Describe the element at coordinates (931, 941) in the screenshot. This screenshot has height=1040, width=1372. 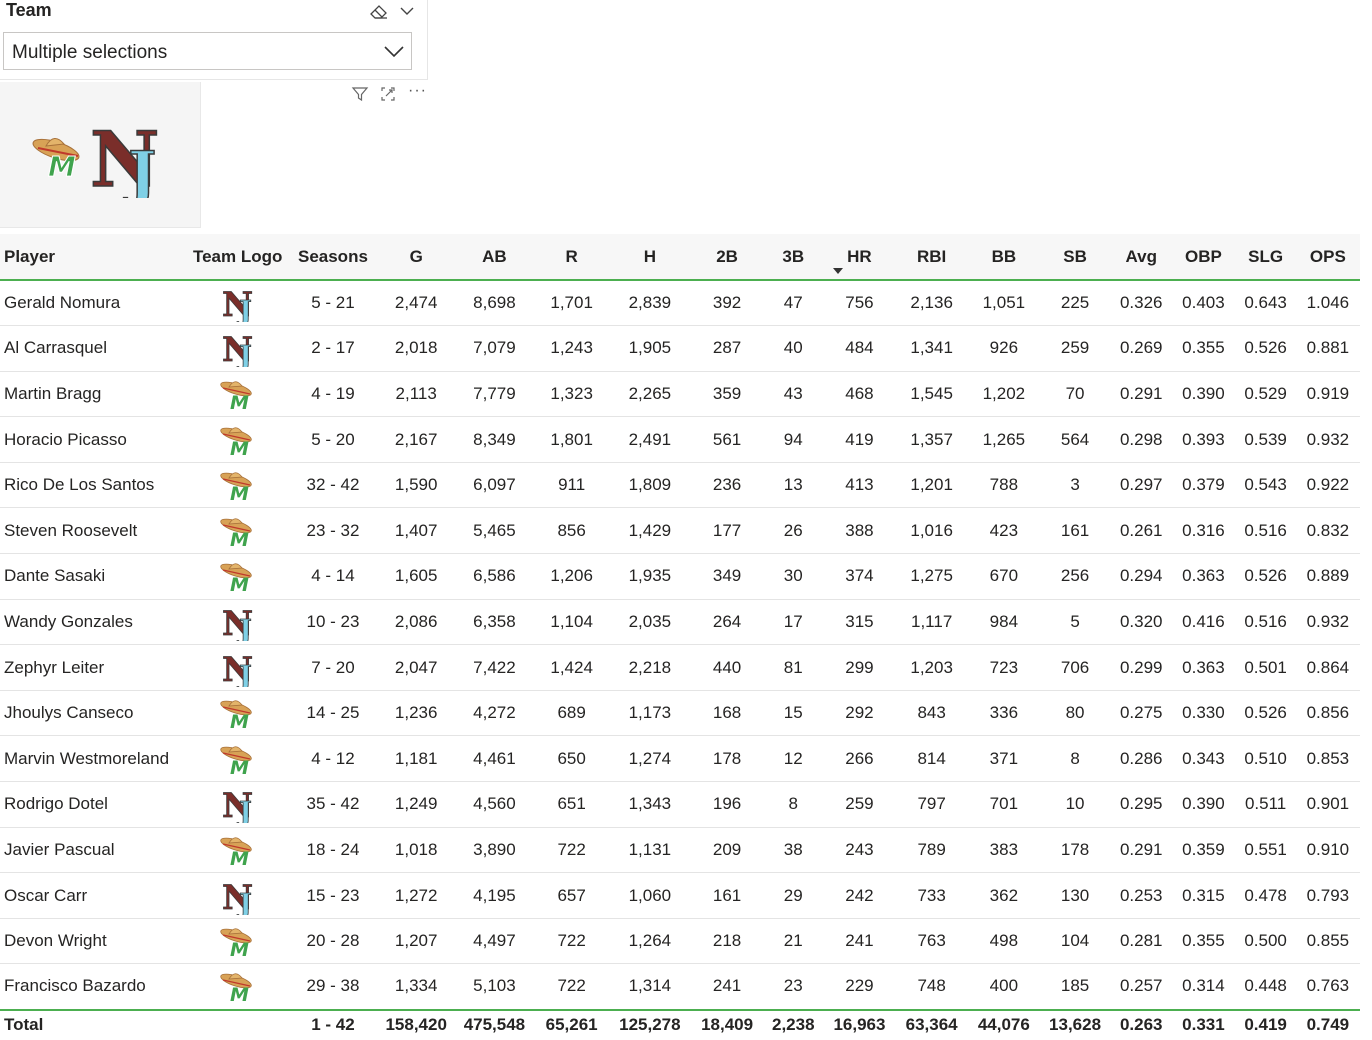
I see `cell-rbi: 763` at that location.